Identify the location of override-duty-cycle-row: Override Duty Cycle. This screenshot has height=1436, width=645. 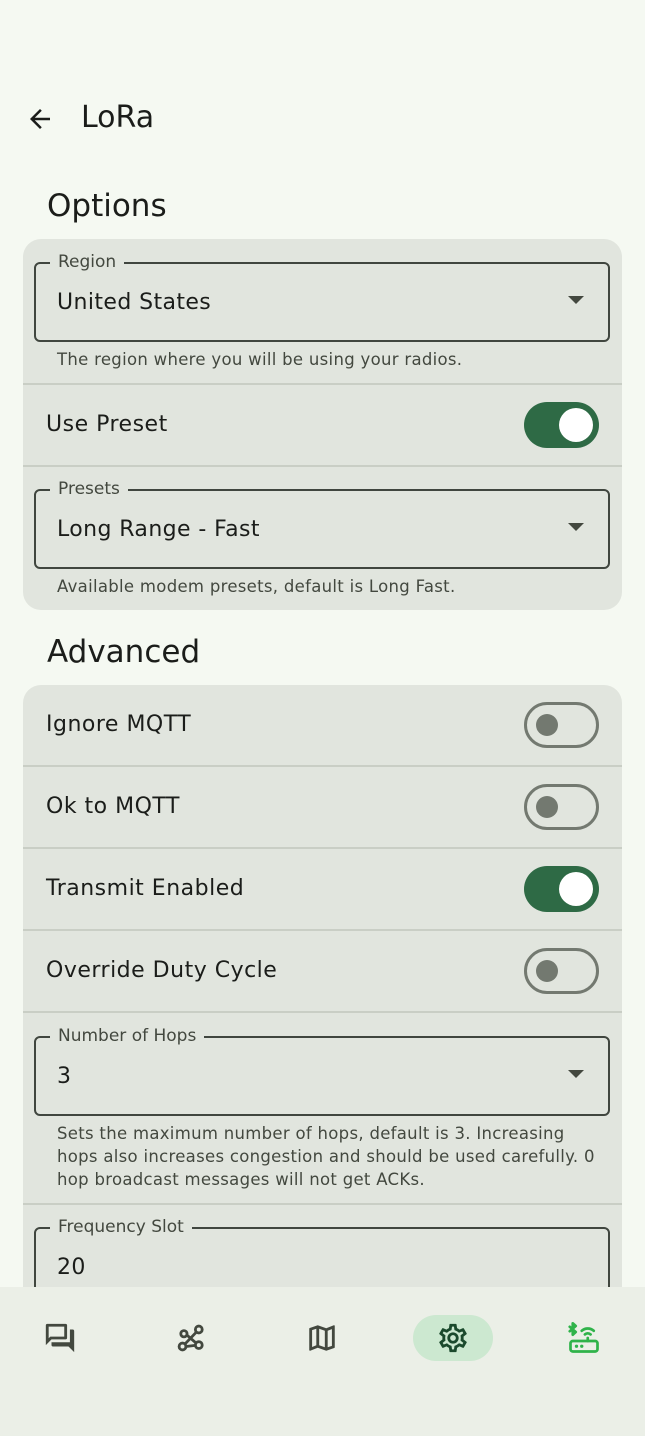
(322, 971).